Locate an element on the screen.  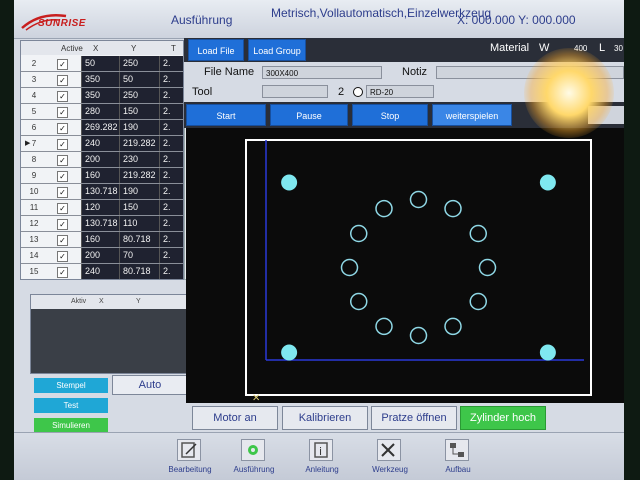
motor-an-button: Motor an is located at coordinates (235, 418).